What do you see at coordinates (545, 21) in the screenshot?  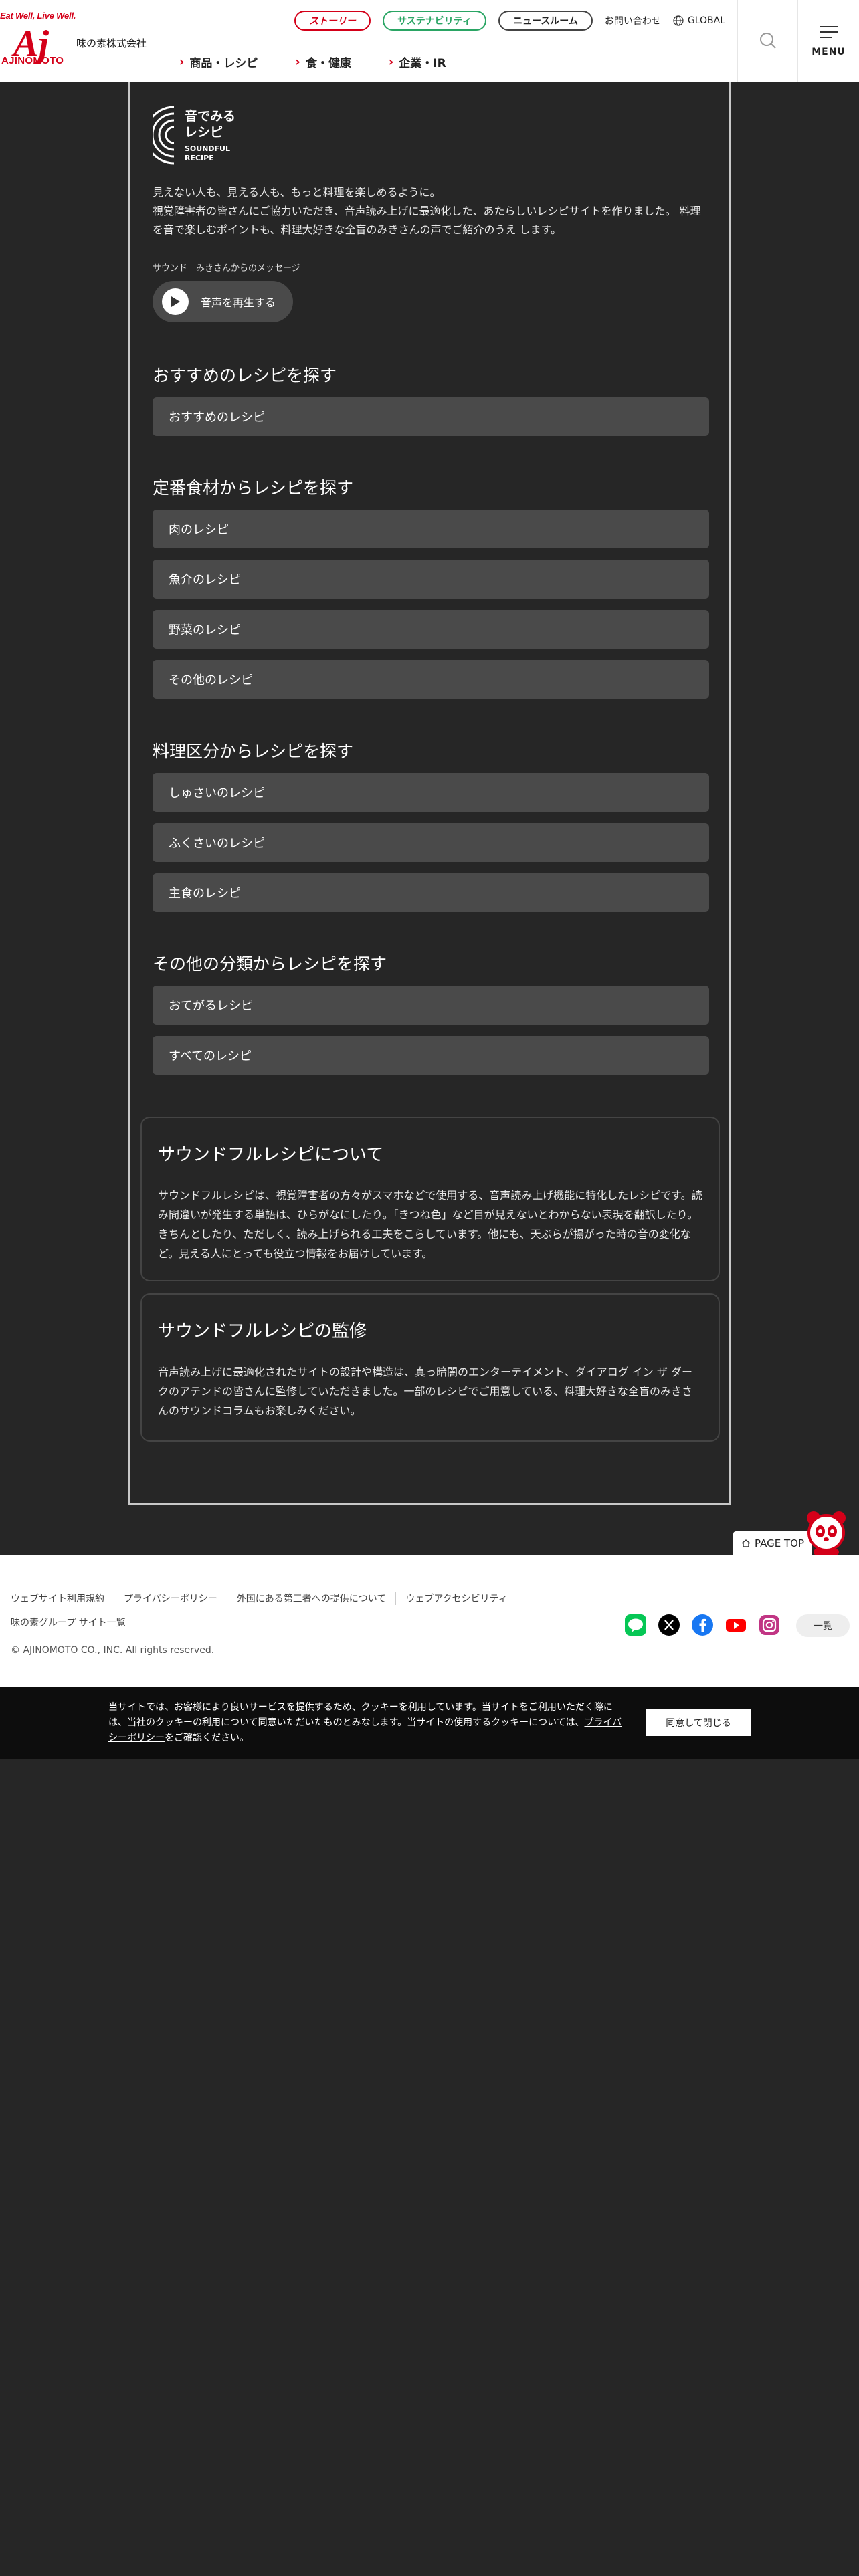 I see `newsroom-link: ニュースルーム` at bounding box center [545, 21].